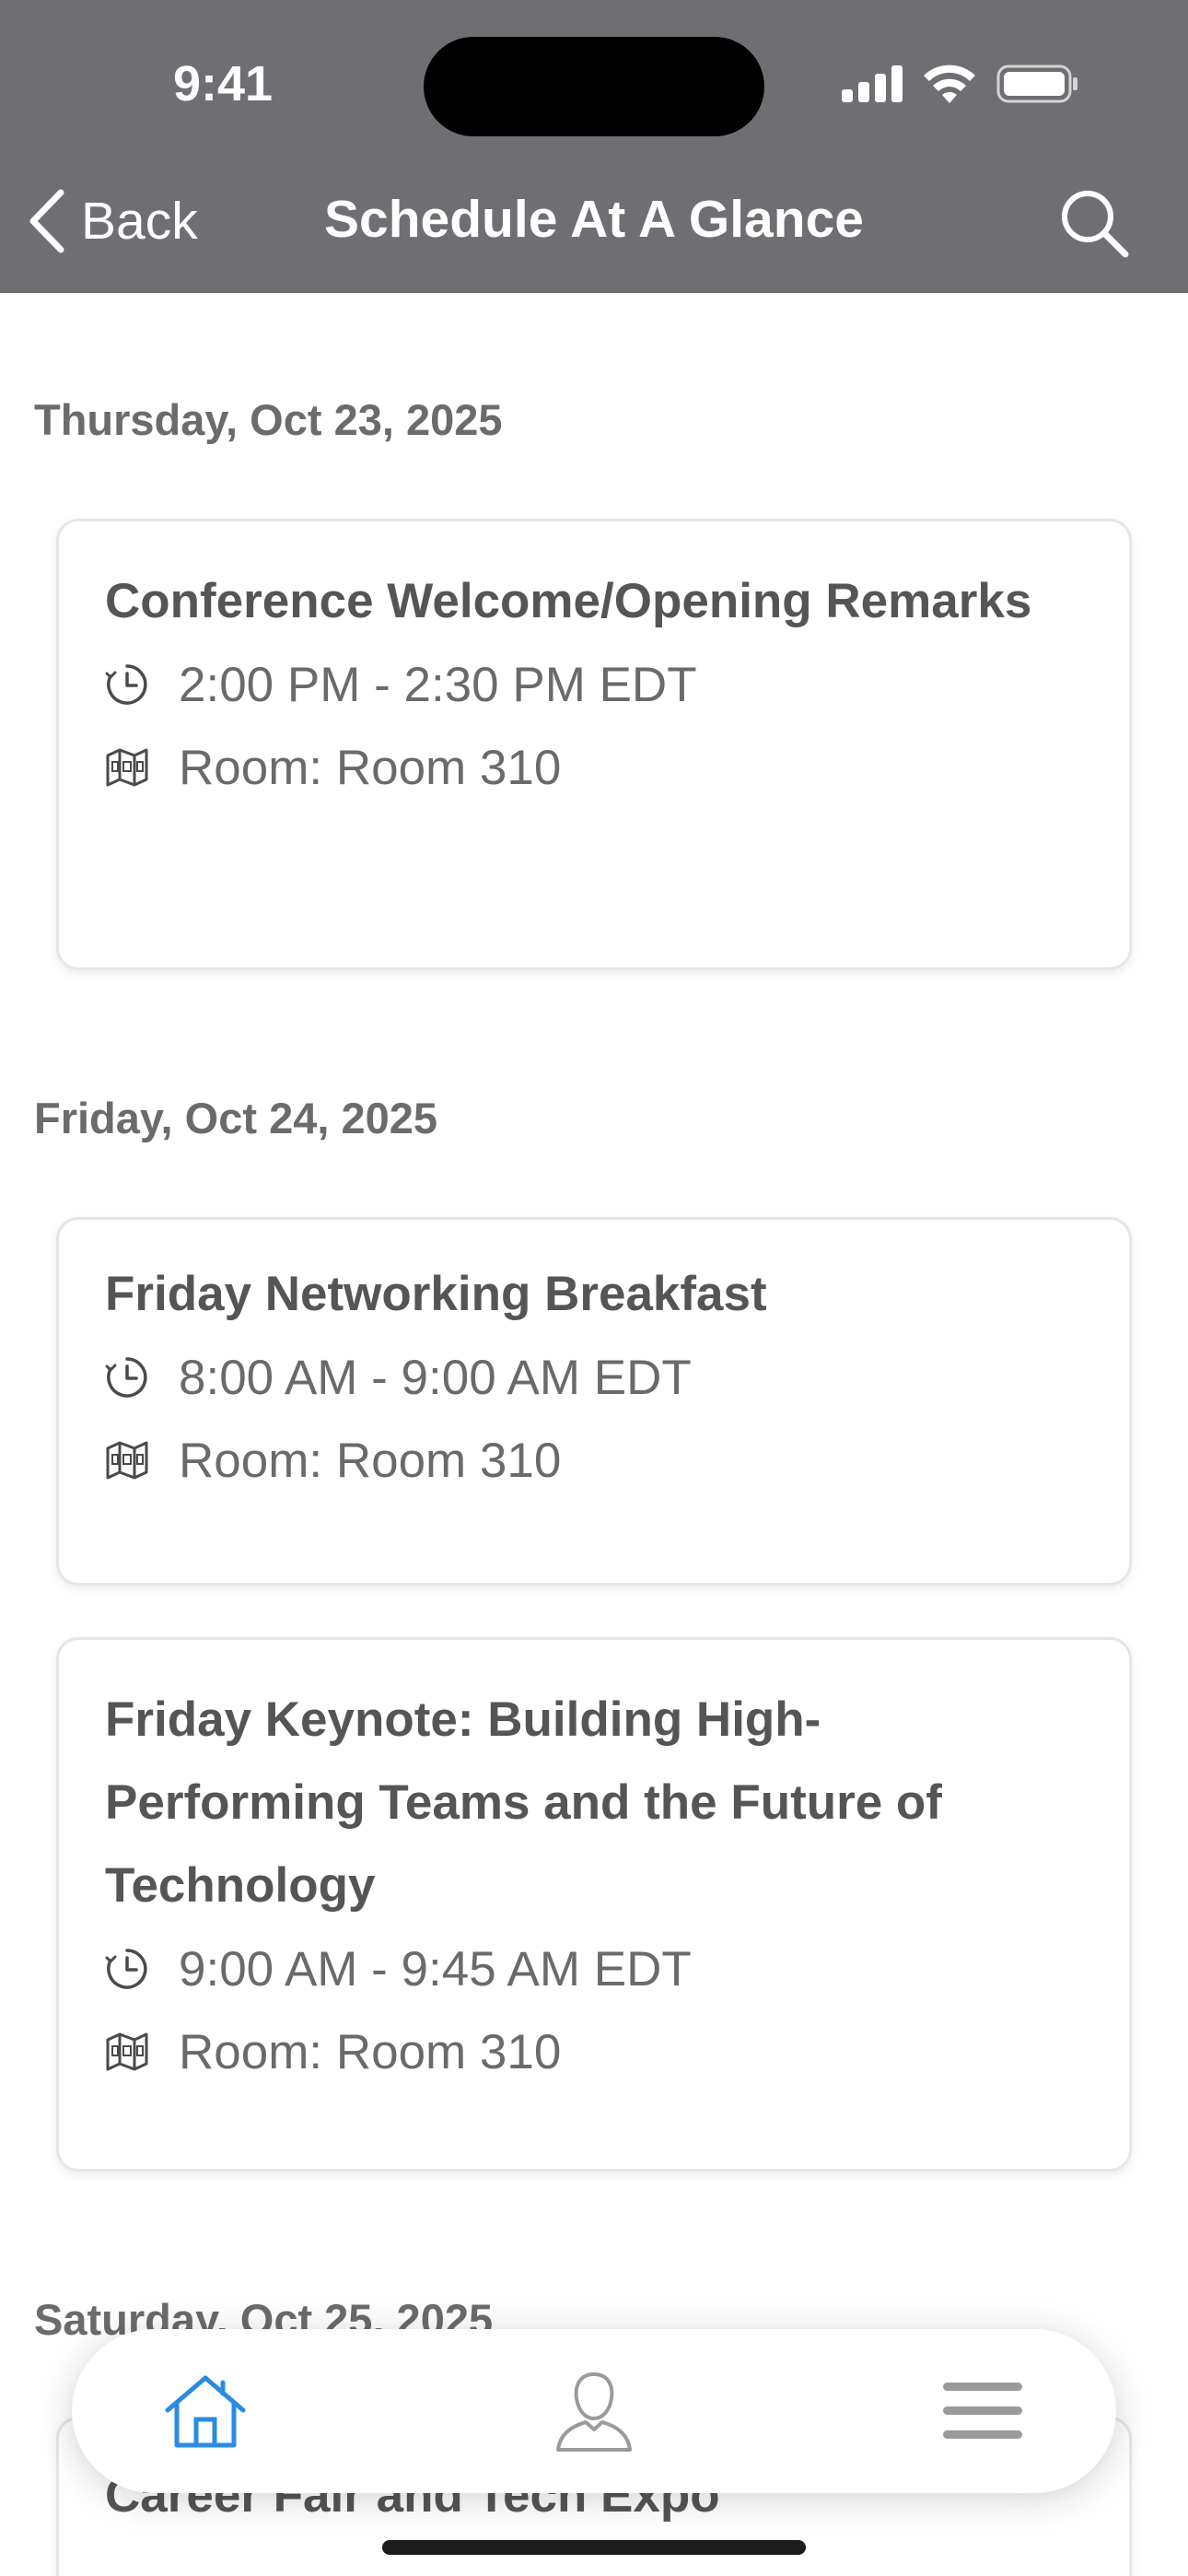  I want to click on battery-icon, so click(1036, 83).